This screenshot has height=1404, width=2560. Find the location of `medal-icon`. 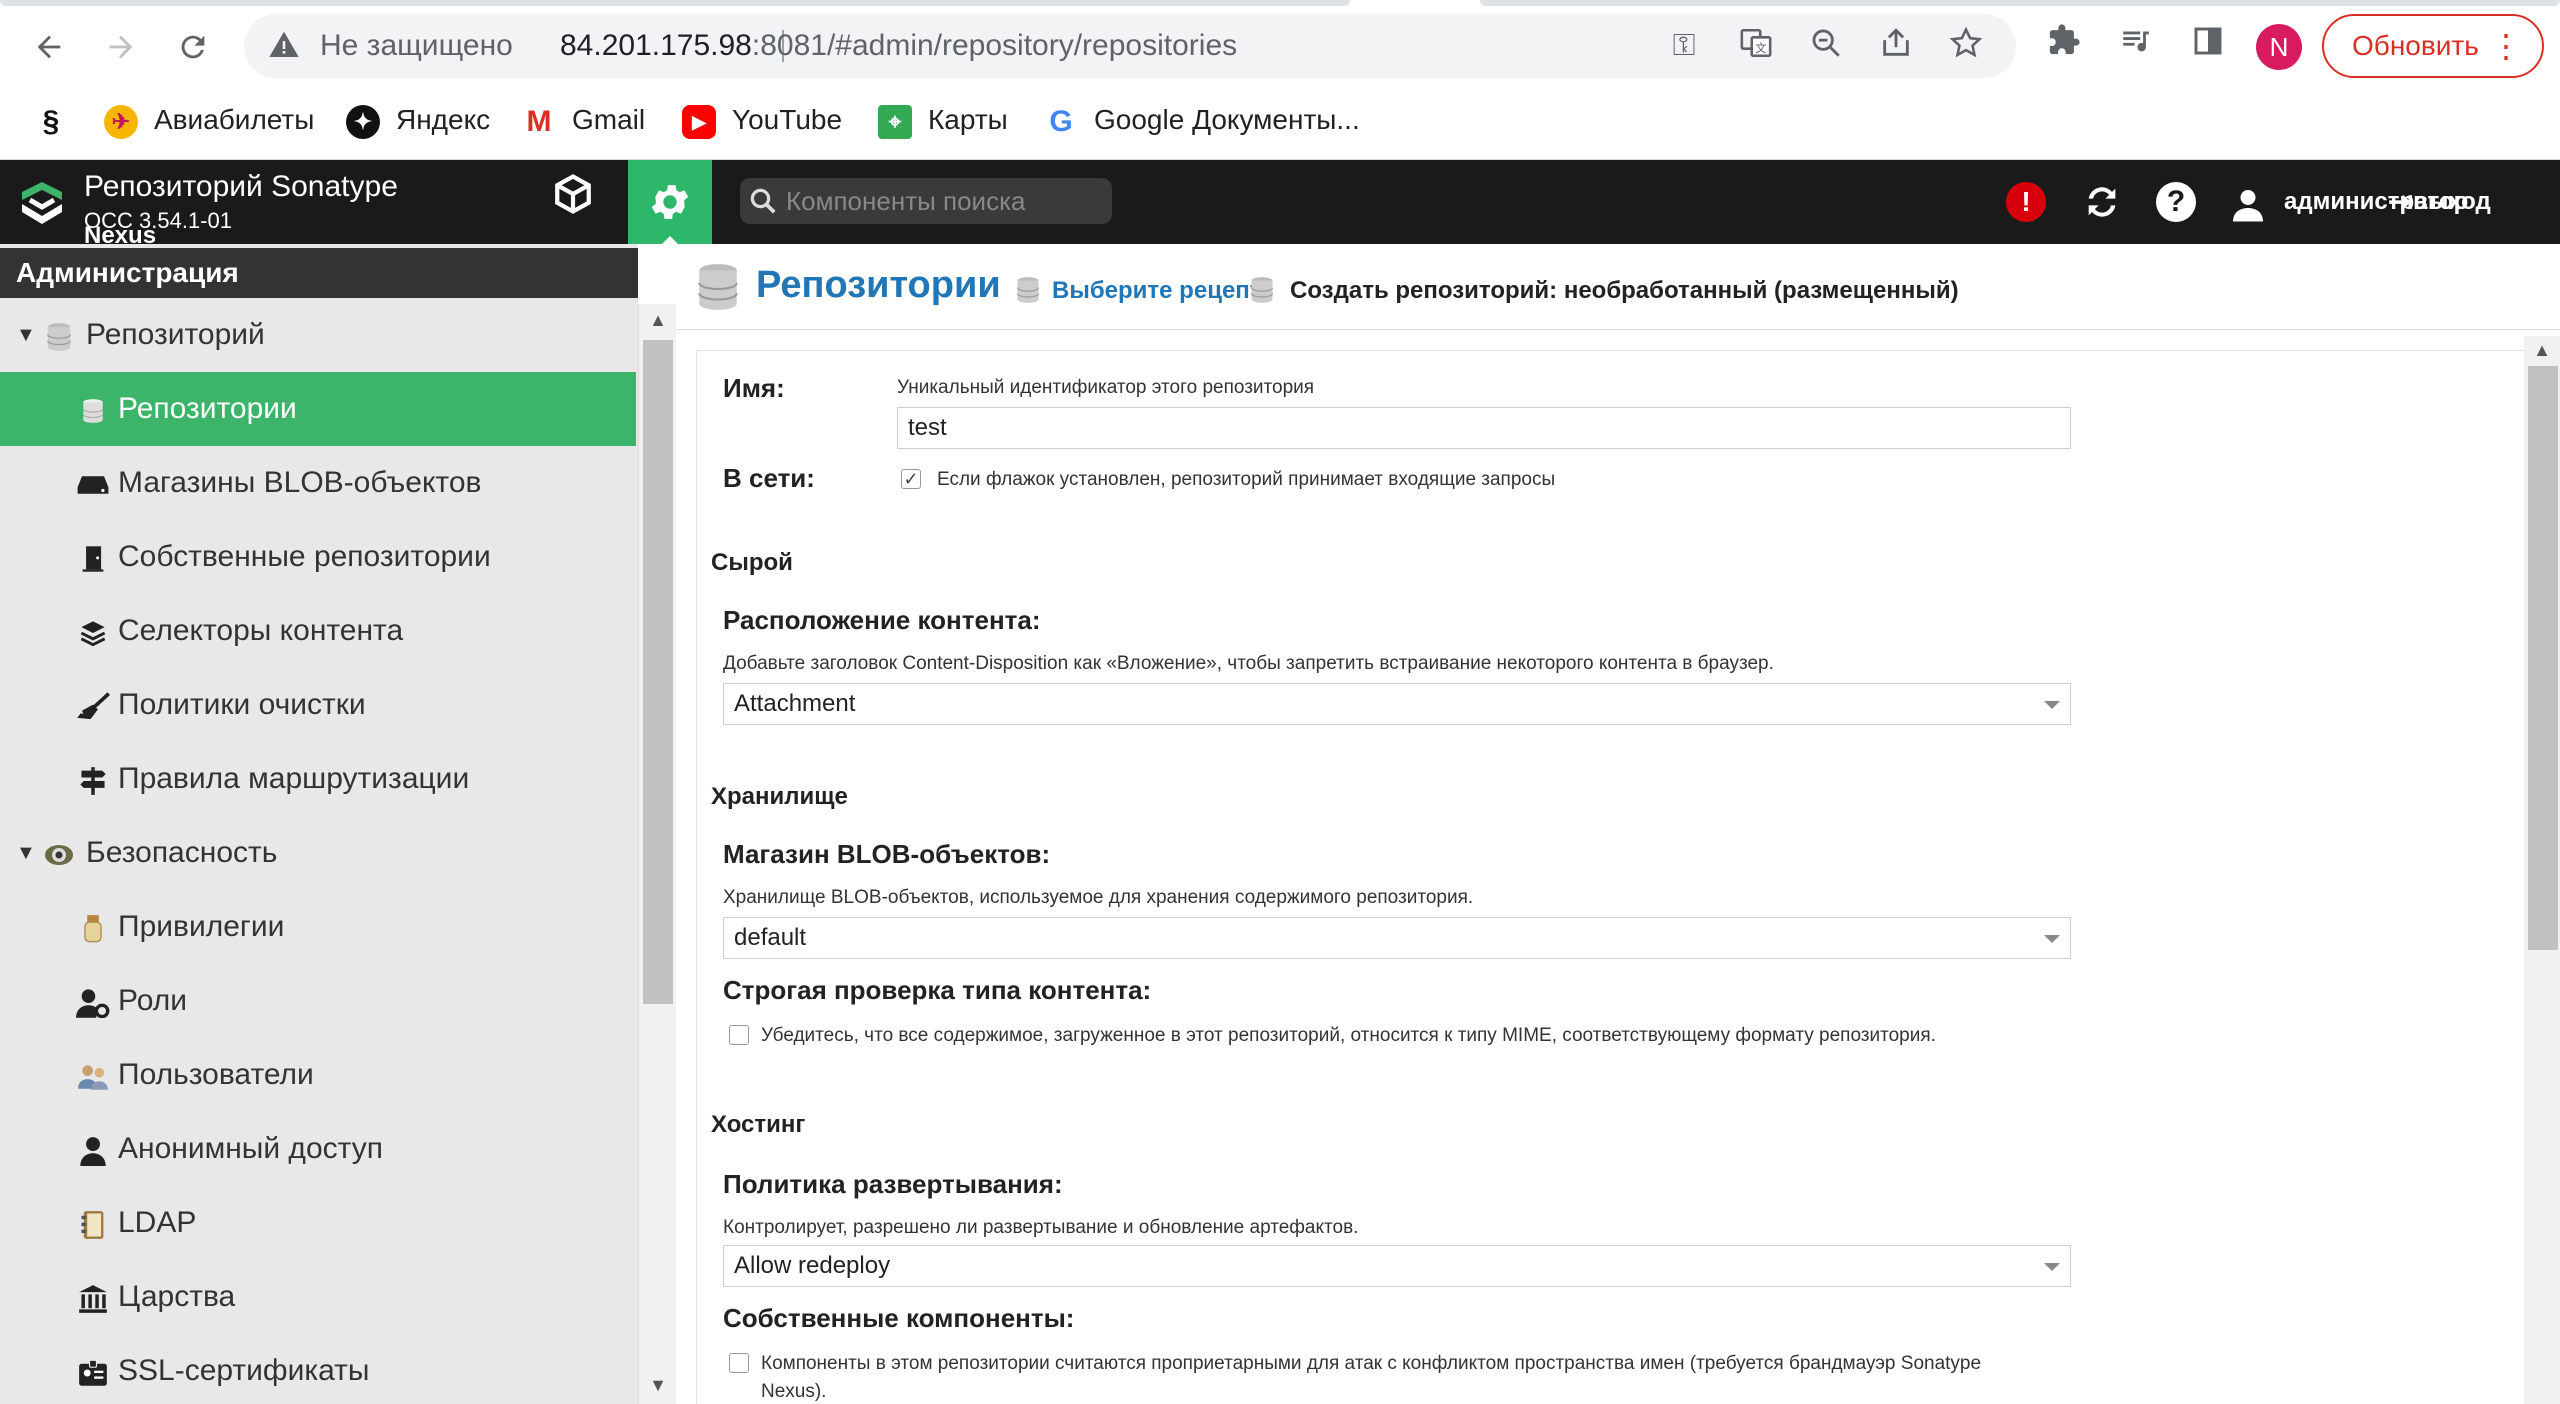

medal-icon is located at coordinates (93, 927).